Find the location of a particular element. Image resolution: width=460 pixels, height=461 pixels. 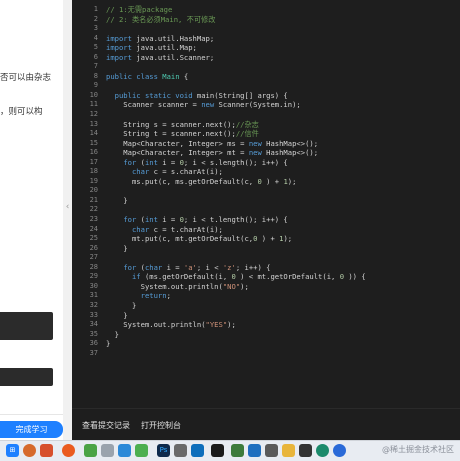

line-number: 5 is located at coordinates (95, 47).